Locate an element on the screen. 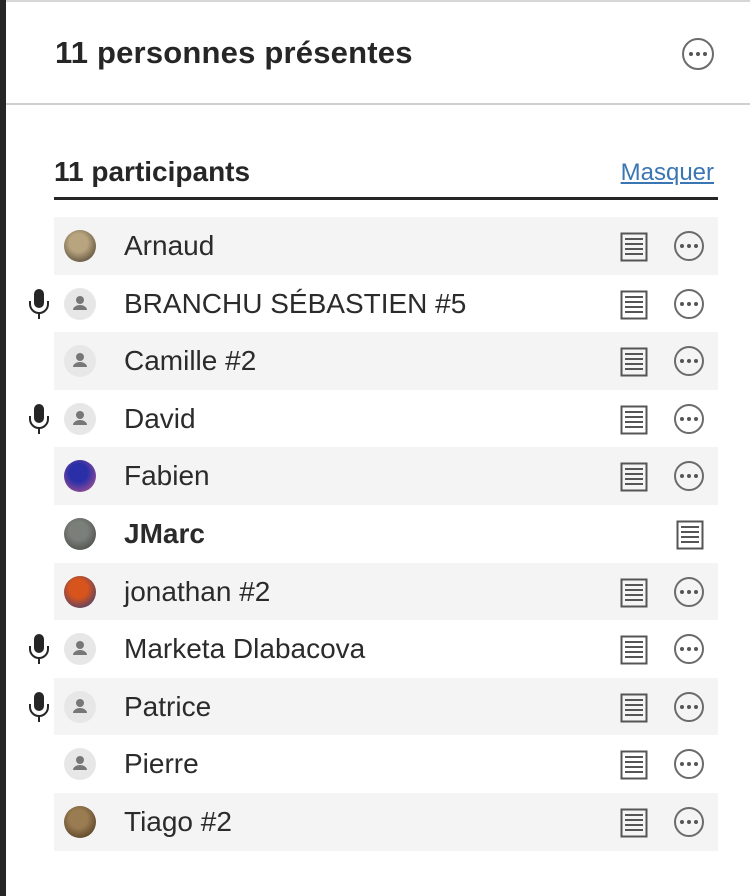 The image size is (750, 896). participant-row: David is located at coordinates (375, 419).